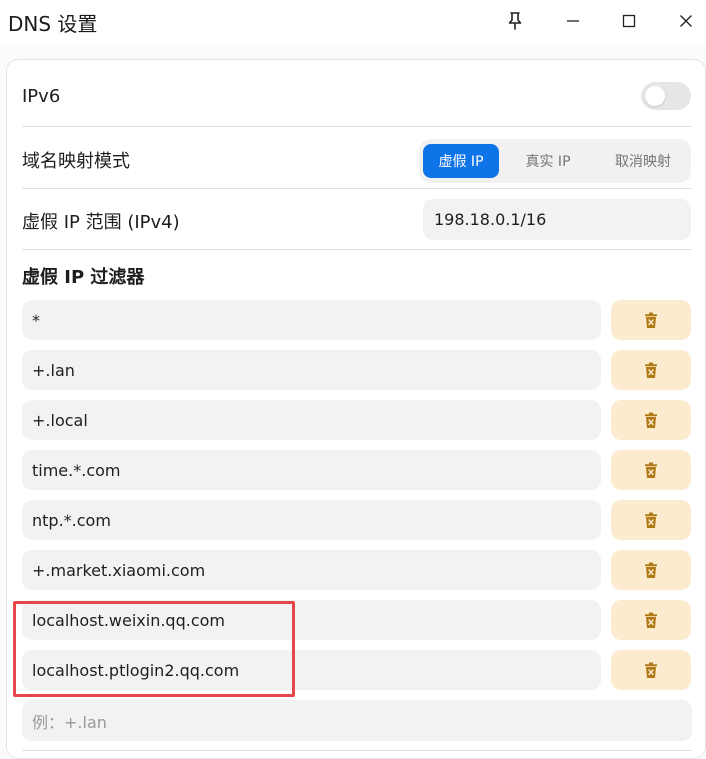 The width and height of the screenshot is (706, 759). I want to click on filter-entry: +.lan, so click(311, 370).